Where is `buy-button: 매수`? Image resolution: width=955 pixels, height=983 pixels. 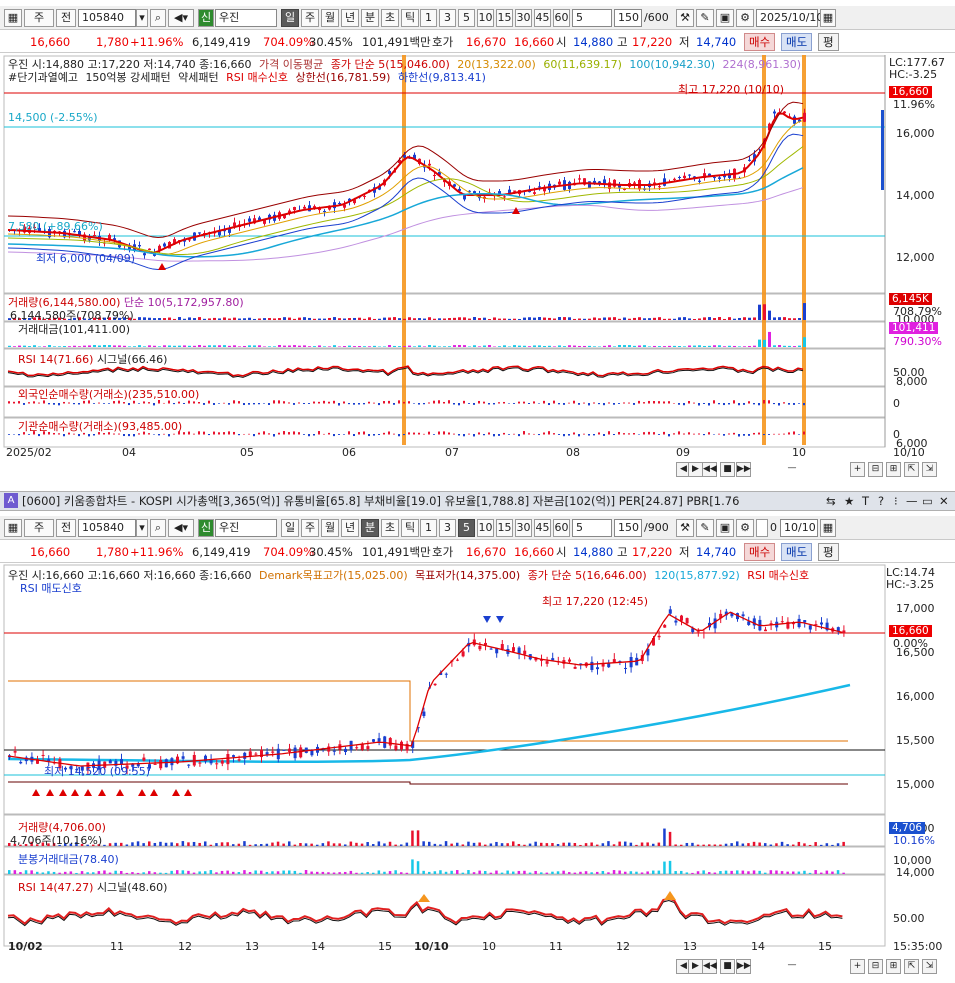
buy-button: 매수 is located at coordinates (760, 42).